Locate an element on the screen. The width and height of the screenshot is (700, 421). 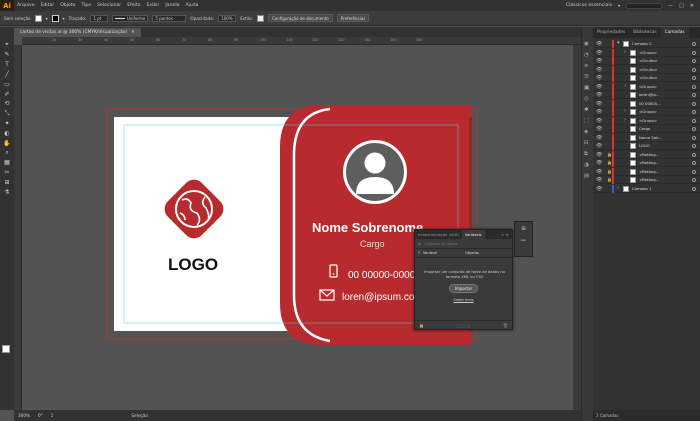
layer-row: 👁 › Camada 1 is located at coordinates (646, 188).